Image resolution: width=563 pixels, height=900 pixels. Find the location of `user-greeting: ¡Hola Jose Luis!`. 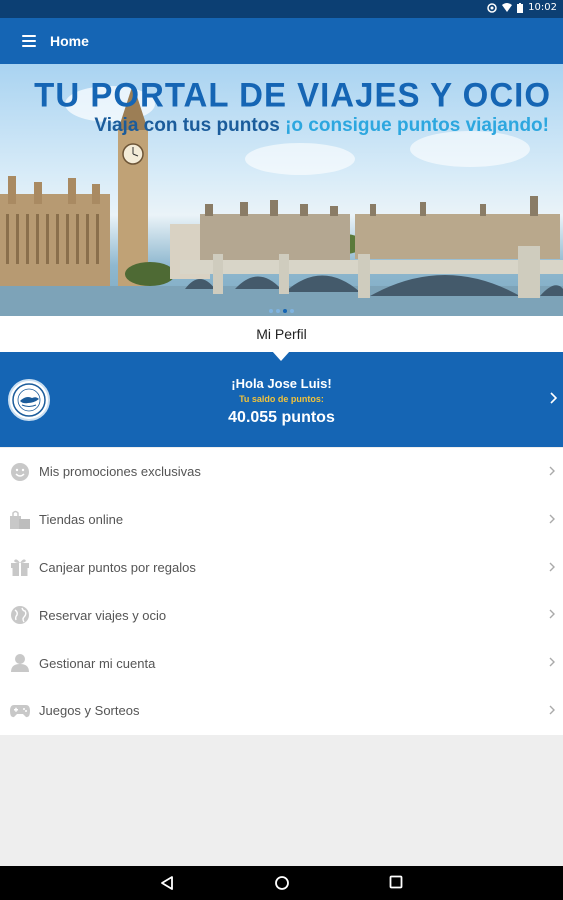

user-greeting: ¡Hola Jose Luis! is located at coordinates (281, 383).